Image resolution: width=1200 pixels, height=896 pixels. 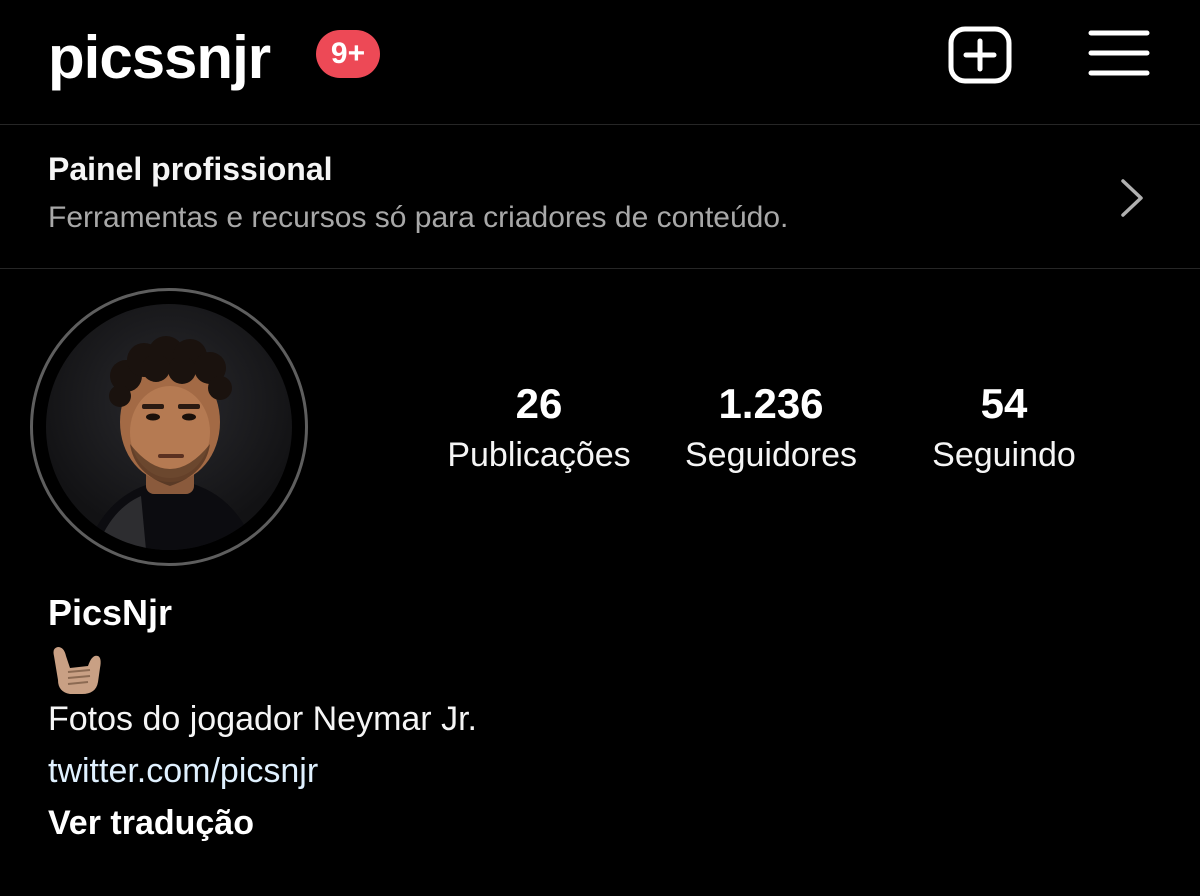 I want to click on followers-count: 1.236 Seguidores, so click(x=771, y=429).